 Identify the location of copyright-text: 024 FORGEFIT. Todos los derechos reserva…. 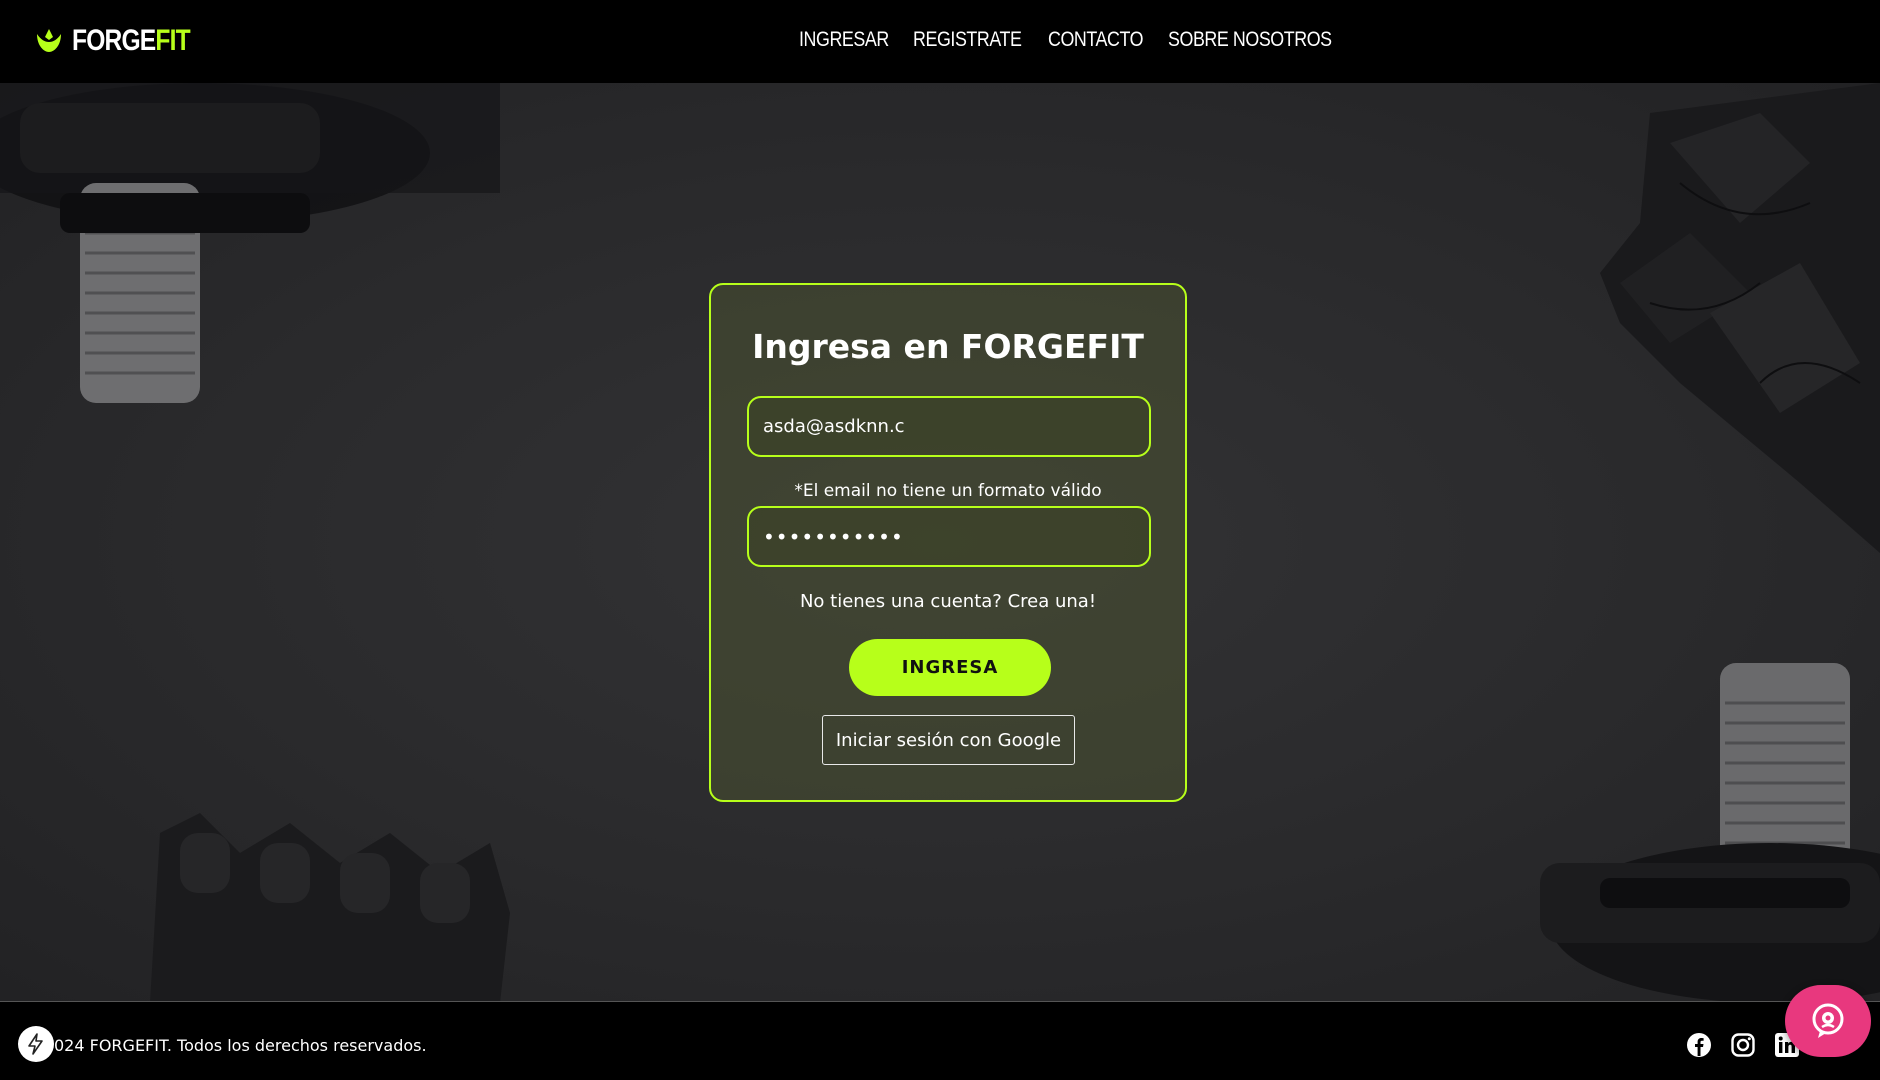
(240, 1045).